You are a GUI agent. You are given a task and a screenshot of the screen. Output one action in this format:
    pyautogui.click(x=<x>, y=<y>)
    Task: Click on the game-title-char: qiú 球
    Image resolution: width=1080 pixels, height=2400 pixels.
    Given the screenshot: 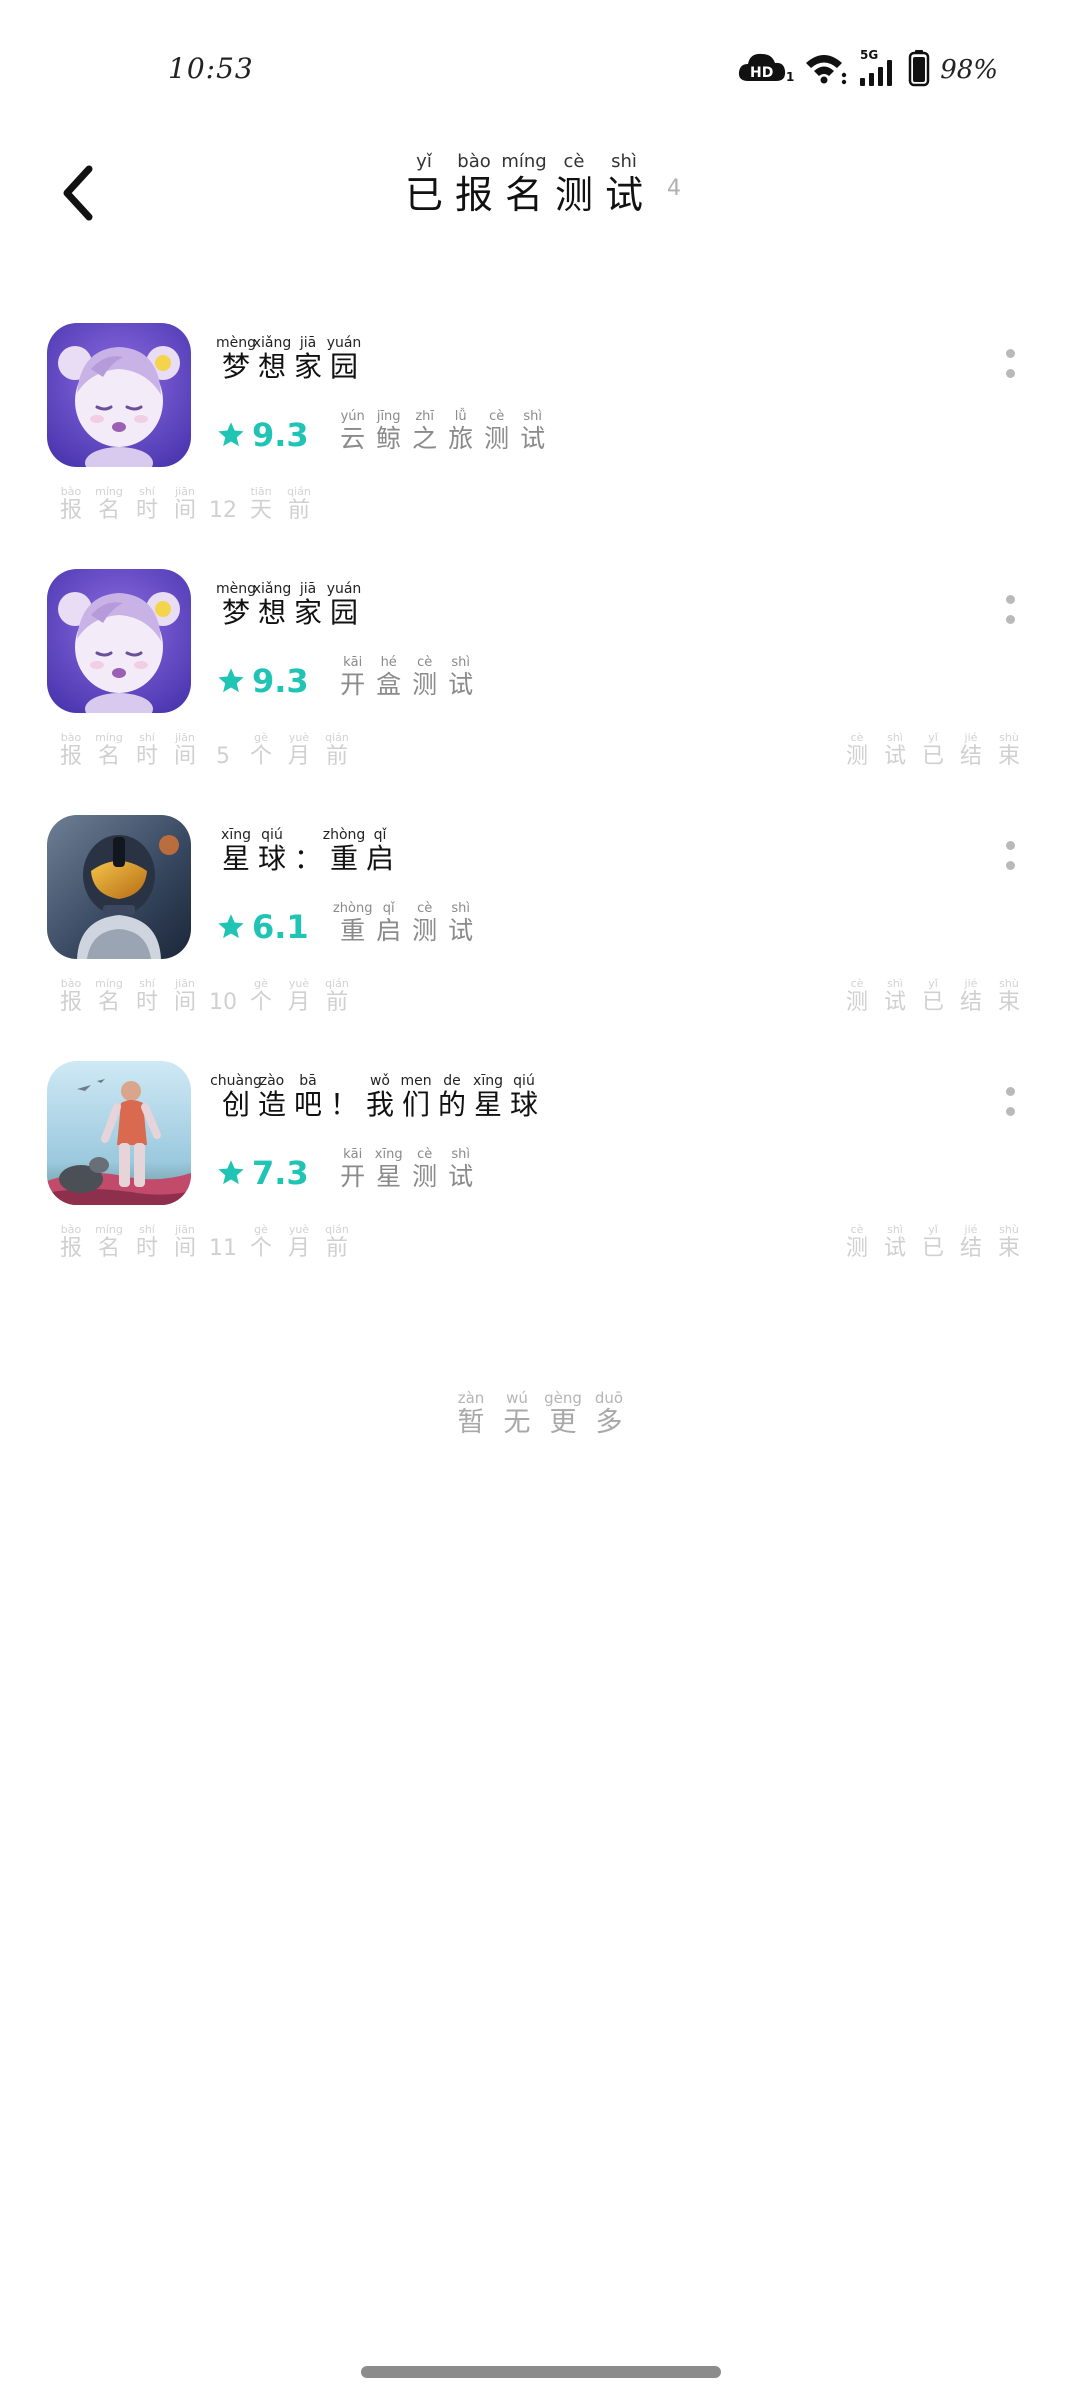 What is the action you would take?
    pyautogui.click(x=524, y=1097)
    